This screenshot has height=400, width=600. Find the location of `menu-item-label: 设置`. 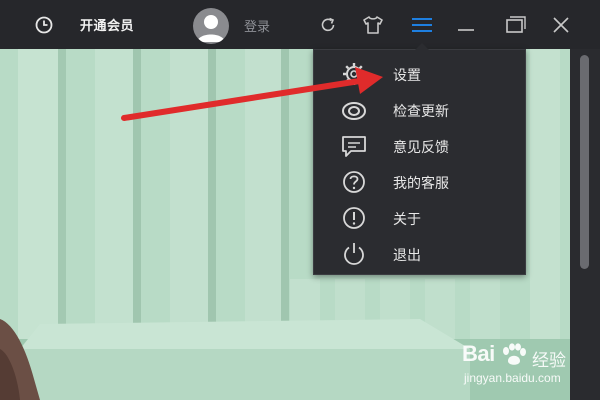

menu-item-label: 设置 is located at coordinates (407, 76).